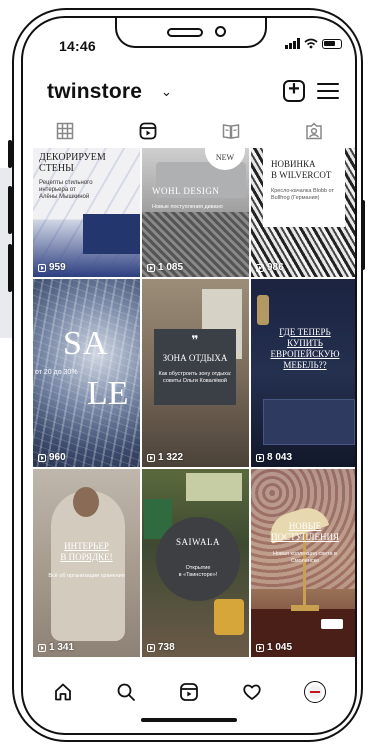 This screenshot has height=747, width=374. I want to click on signal-icon, so click(292, 43).